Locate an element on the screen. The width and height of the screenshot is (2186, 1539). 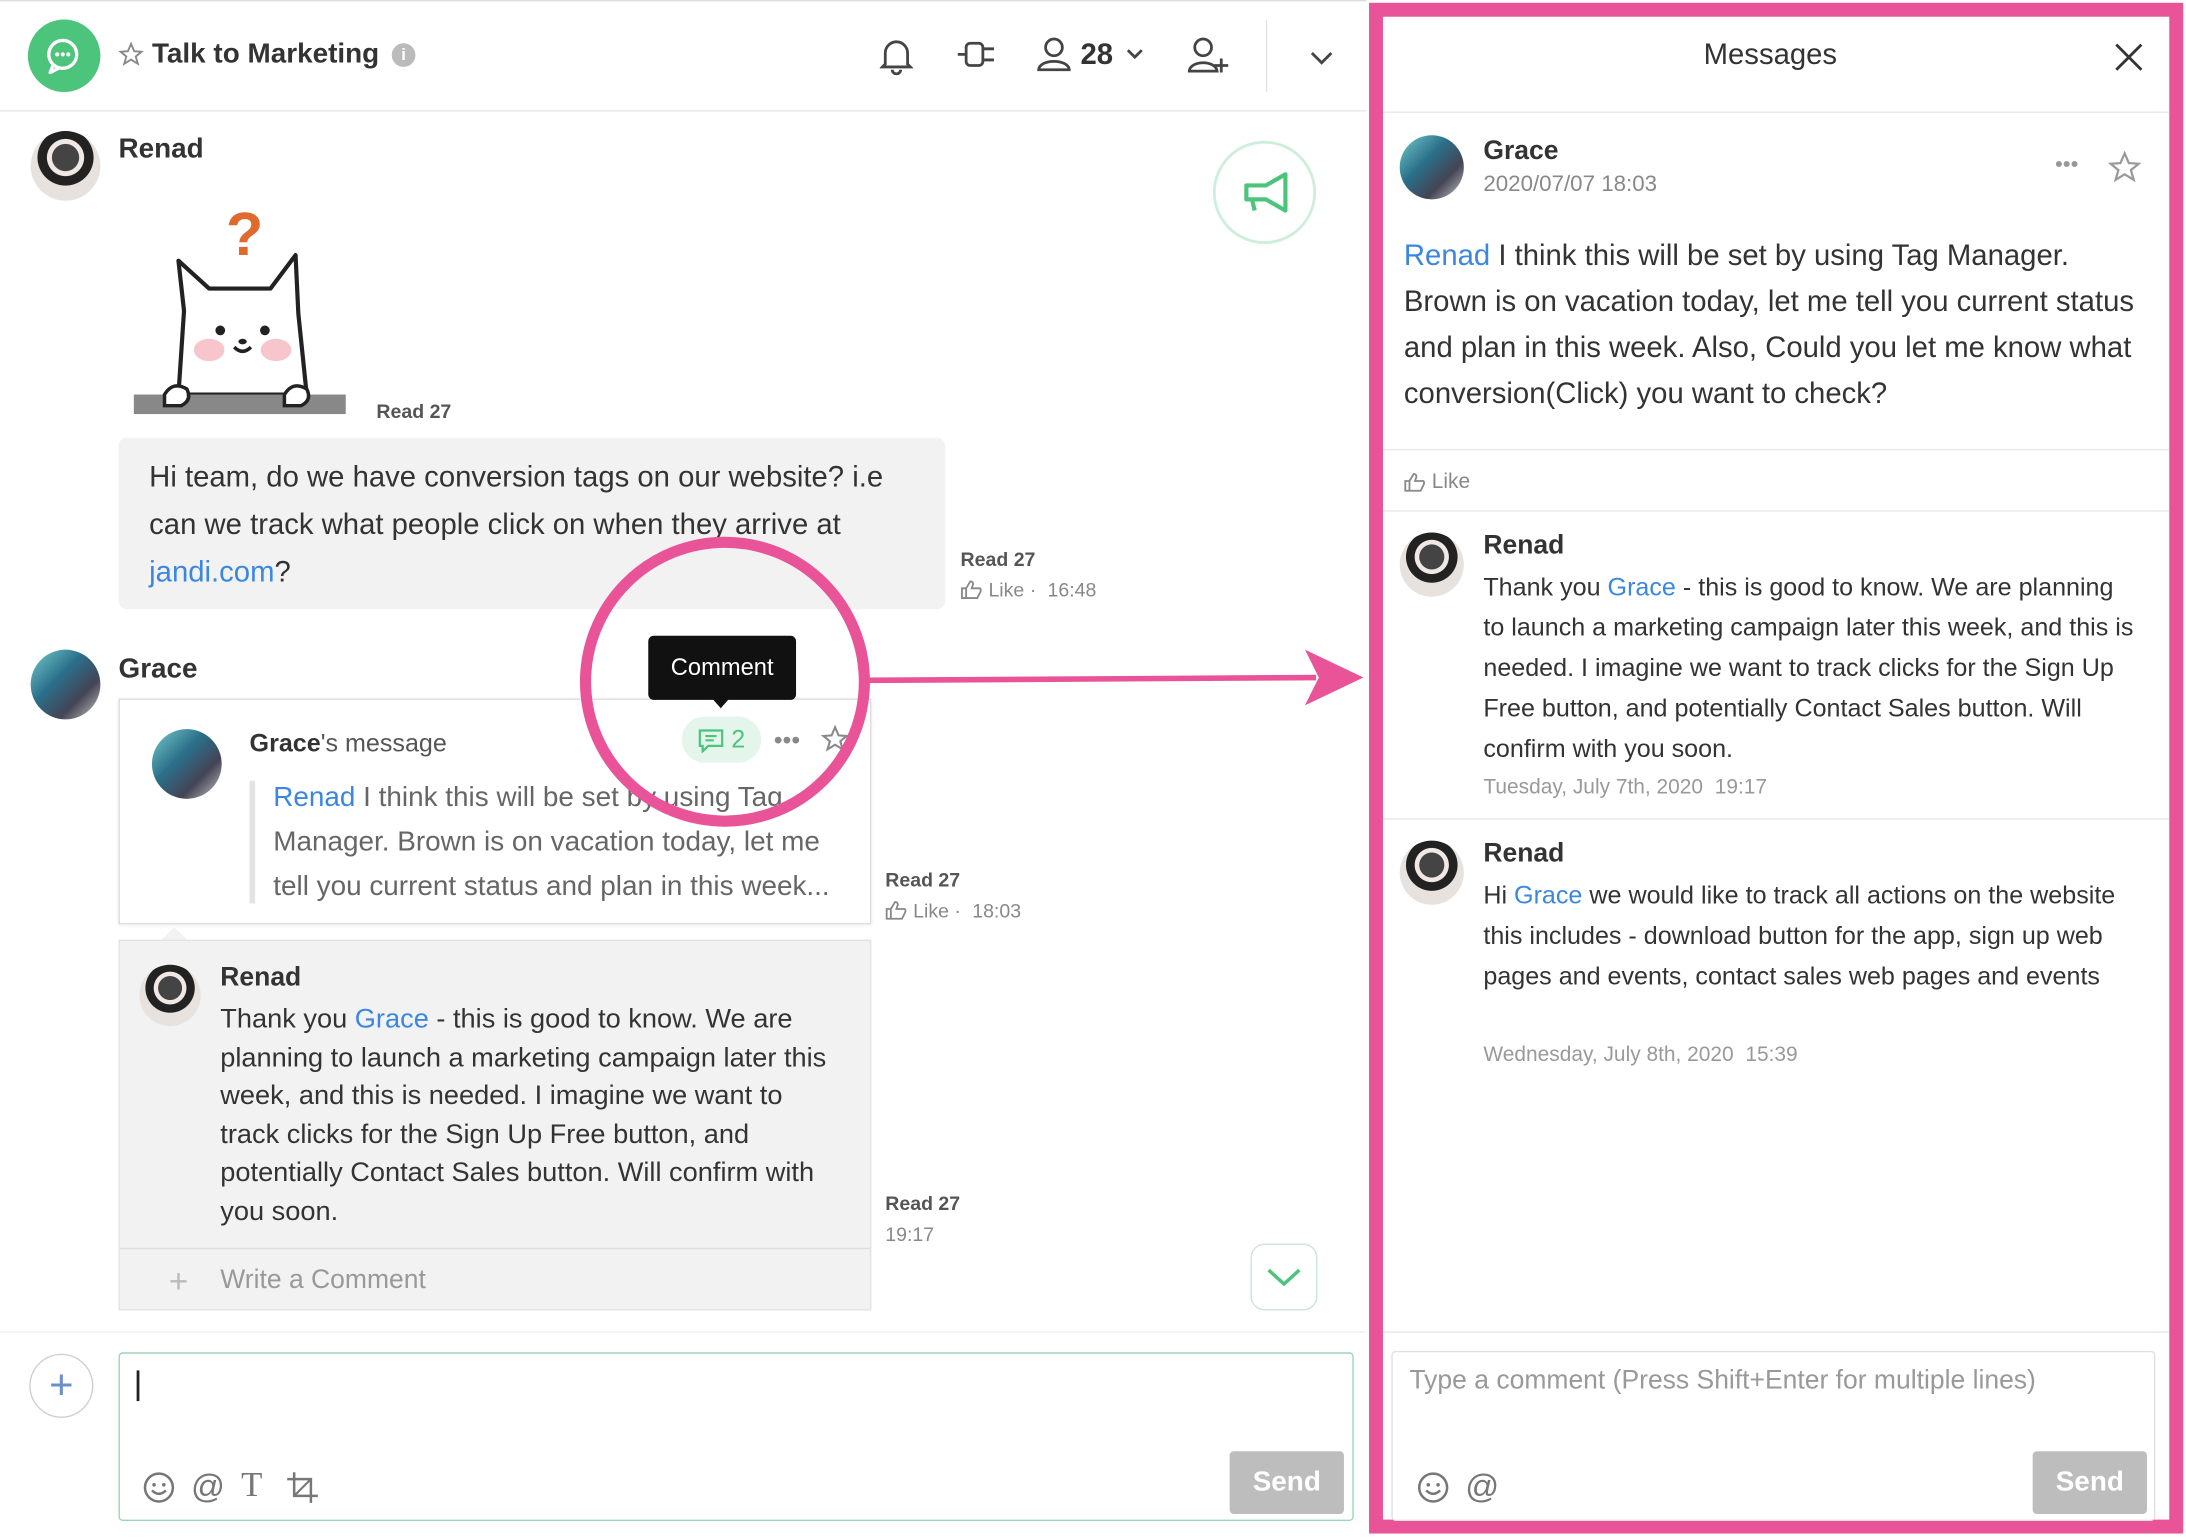
text-format-icon: T is located at coordinates (251, 1486).